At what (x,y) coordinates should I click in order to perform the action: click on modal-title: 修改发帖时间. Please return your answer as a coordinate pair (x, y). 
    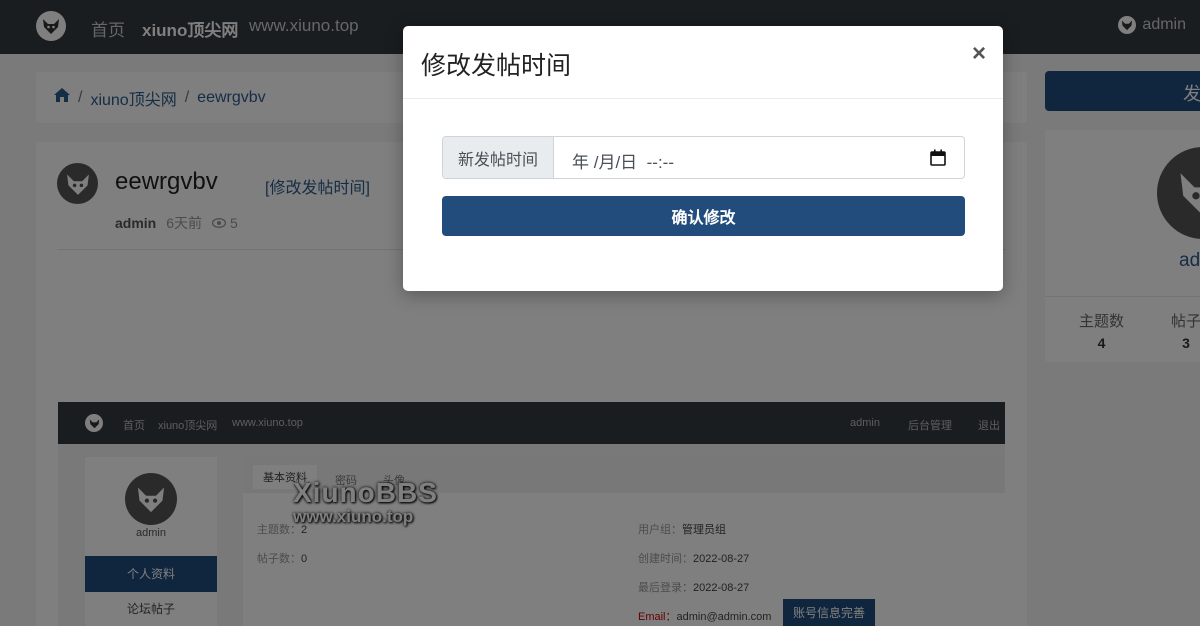
    Looking at the image, I should click on (496, 66).